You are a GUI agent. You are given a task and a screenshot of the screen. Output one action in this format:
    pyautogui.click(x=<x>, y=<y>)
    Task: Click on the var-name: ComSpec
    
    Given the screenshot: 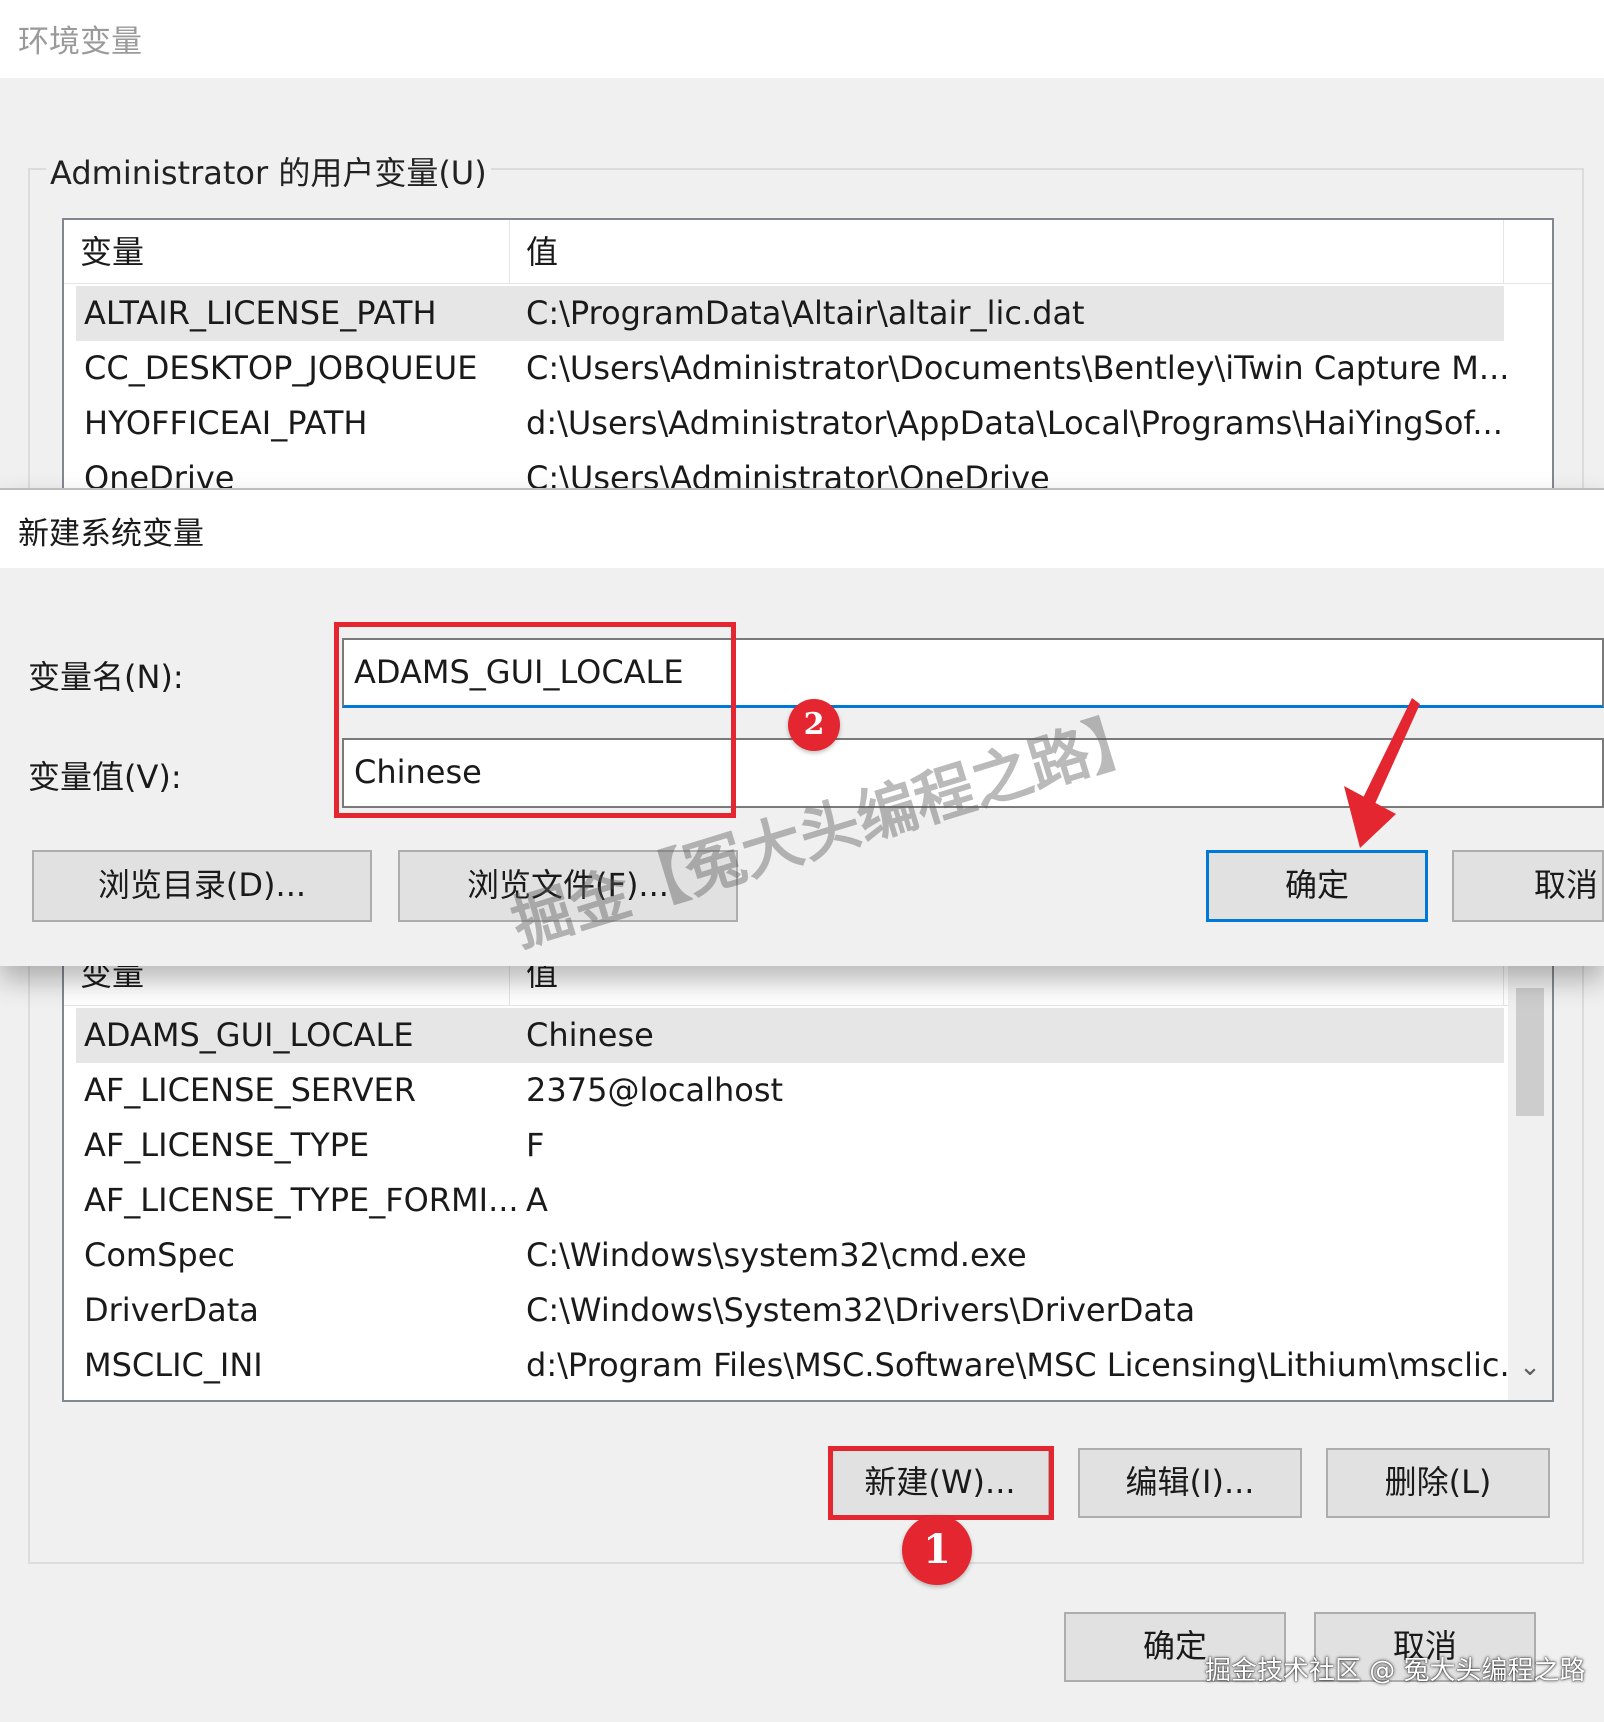 What is the action you would take?
    pyautogui.click(x=159, y=1255)
    